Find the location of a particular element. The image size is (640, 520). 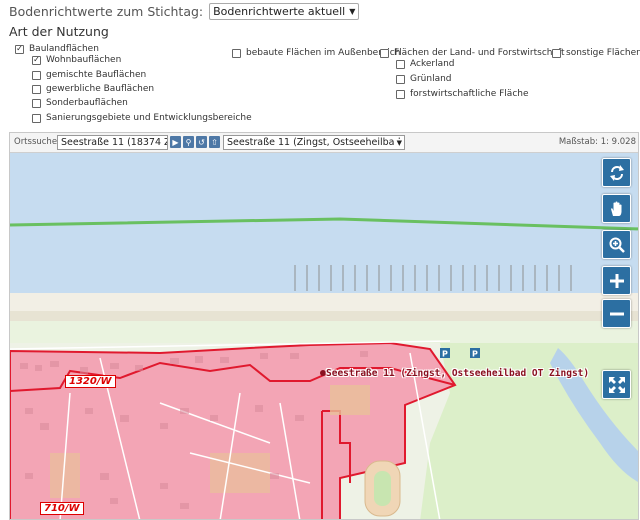

ortssuche-label: Ortssuche: is located at coordinates (37, 142).